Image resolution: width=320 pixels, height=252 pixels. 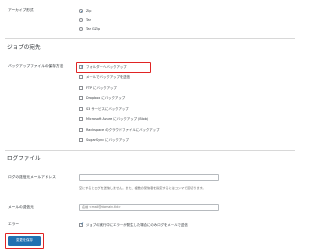 What do you see at coordinates (81, 129) in the screenshot?
I see `dest-rackspace-checkbox` at bounding box center [81, 129].